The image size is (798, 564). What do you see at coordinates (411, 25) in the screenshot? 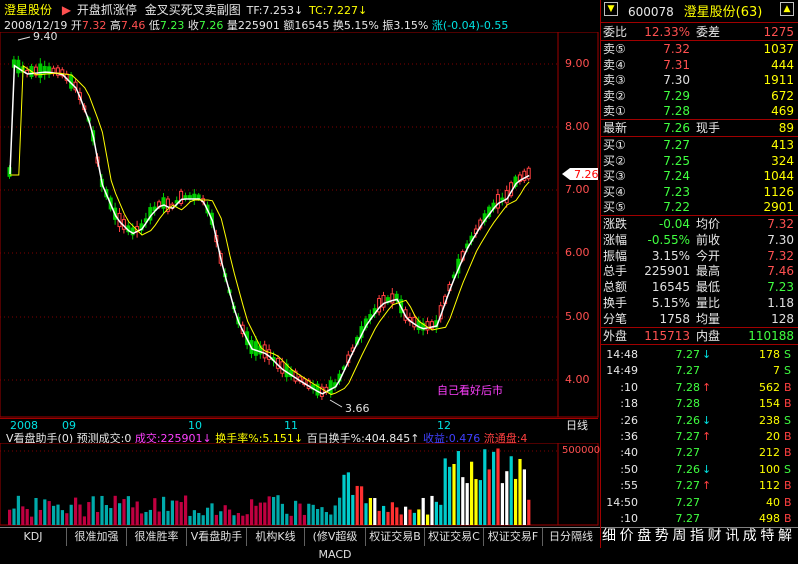
I see `amplitude-value: 3.15%` at bounding box center [411, 25].